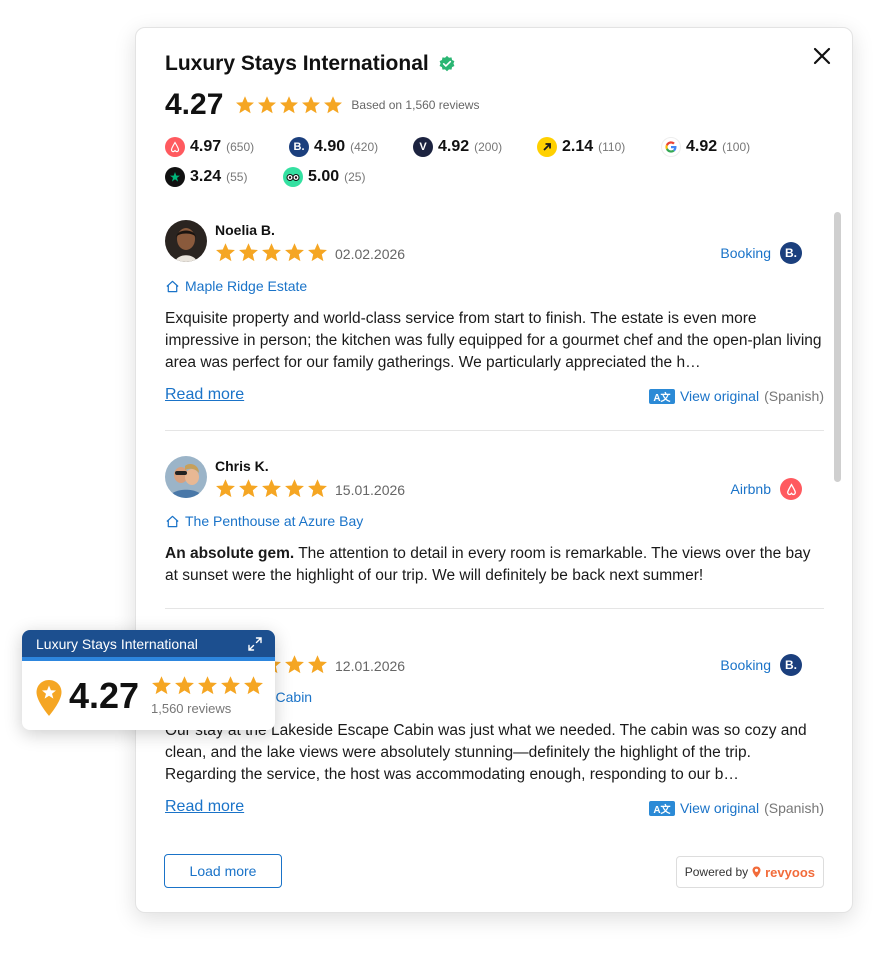 This screenshot has width=880, height=953. I want to click on revyoos-logo-icon, so click(756, 872).